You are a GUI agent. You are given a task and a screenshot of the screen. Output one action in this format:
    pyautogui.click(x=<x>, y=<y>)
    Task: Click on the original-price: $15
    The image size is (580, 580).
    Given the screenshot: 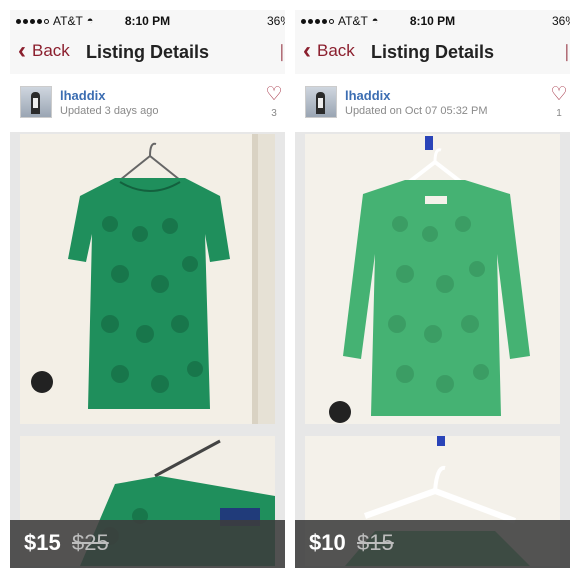 What is the action you would take?
    pyautogui.click(x=375, y=542)
    